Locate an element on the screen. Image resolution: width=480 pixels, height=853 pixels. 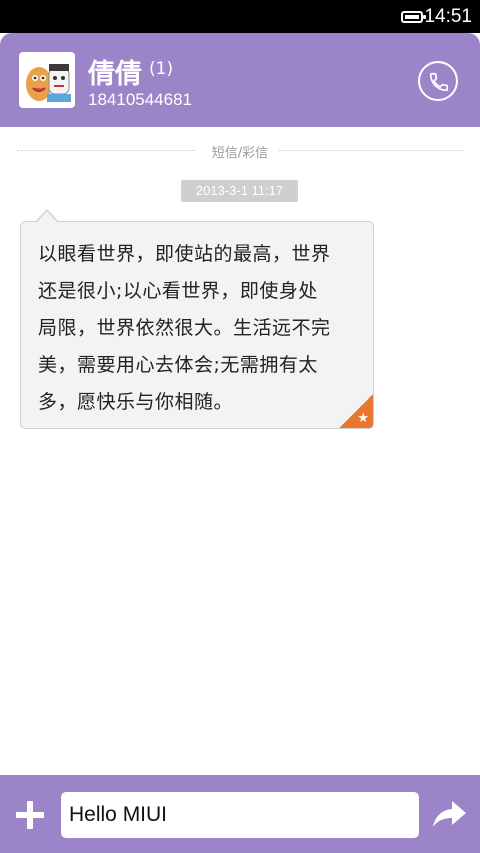
bubble-tail-inner is located at coordinates (47, 217).